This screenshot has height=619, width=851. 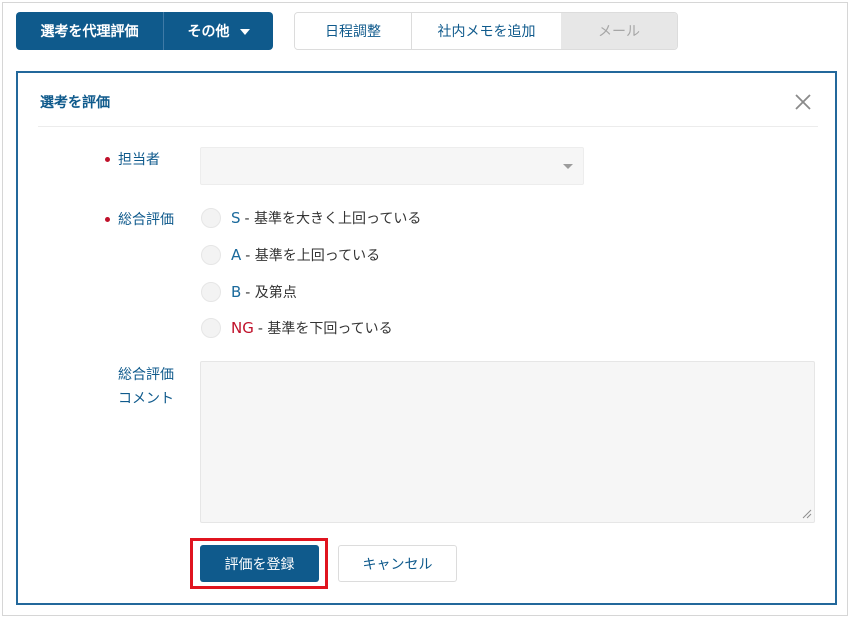 I want to click on secondary-action-group: 日程調整 社内メモを追加 メール, so click(x=486, y=31).